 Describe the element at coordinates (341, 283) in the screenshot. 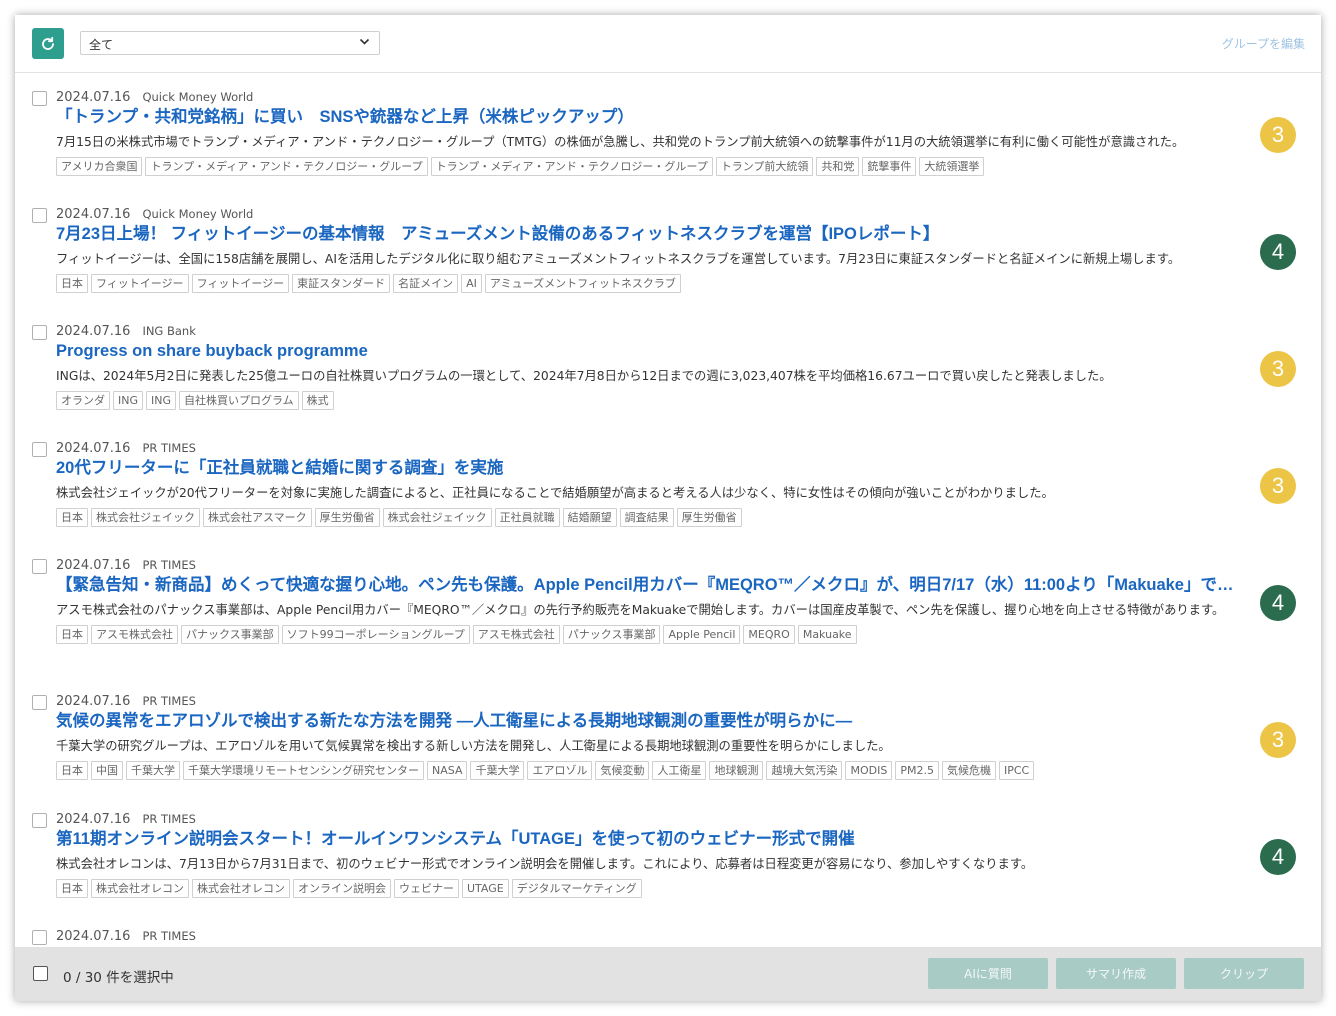

I see `tag-chip: 東証スタンダード` at that location.